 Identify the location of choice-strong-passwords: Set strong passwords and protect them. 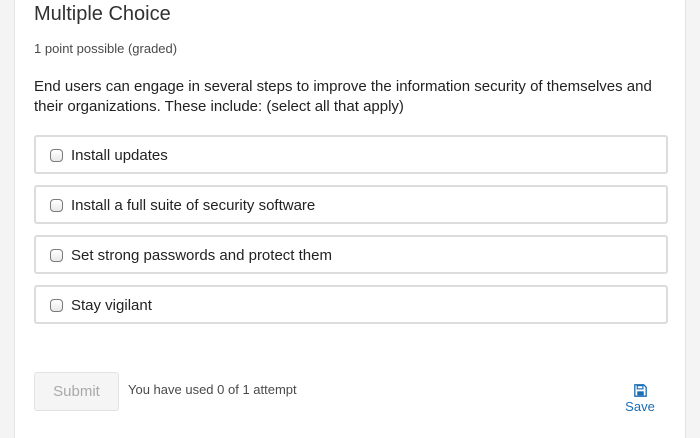
(351, 254).